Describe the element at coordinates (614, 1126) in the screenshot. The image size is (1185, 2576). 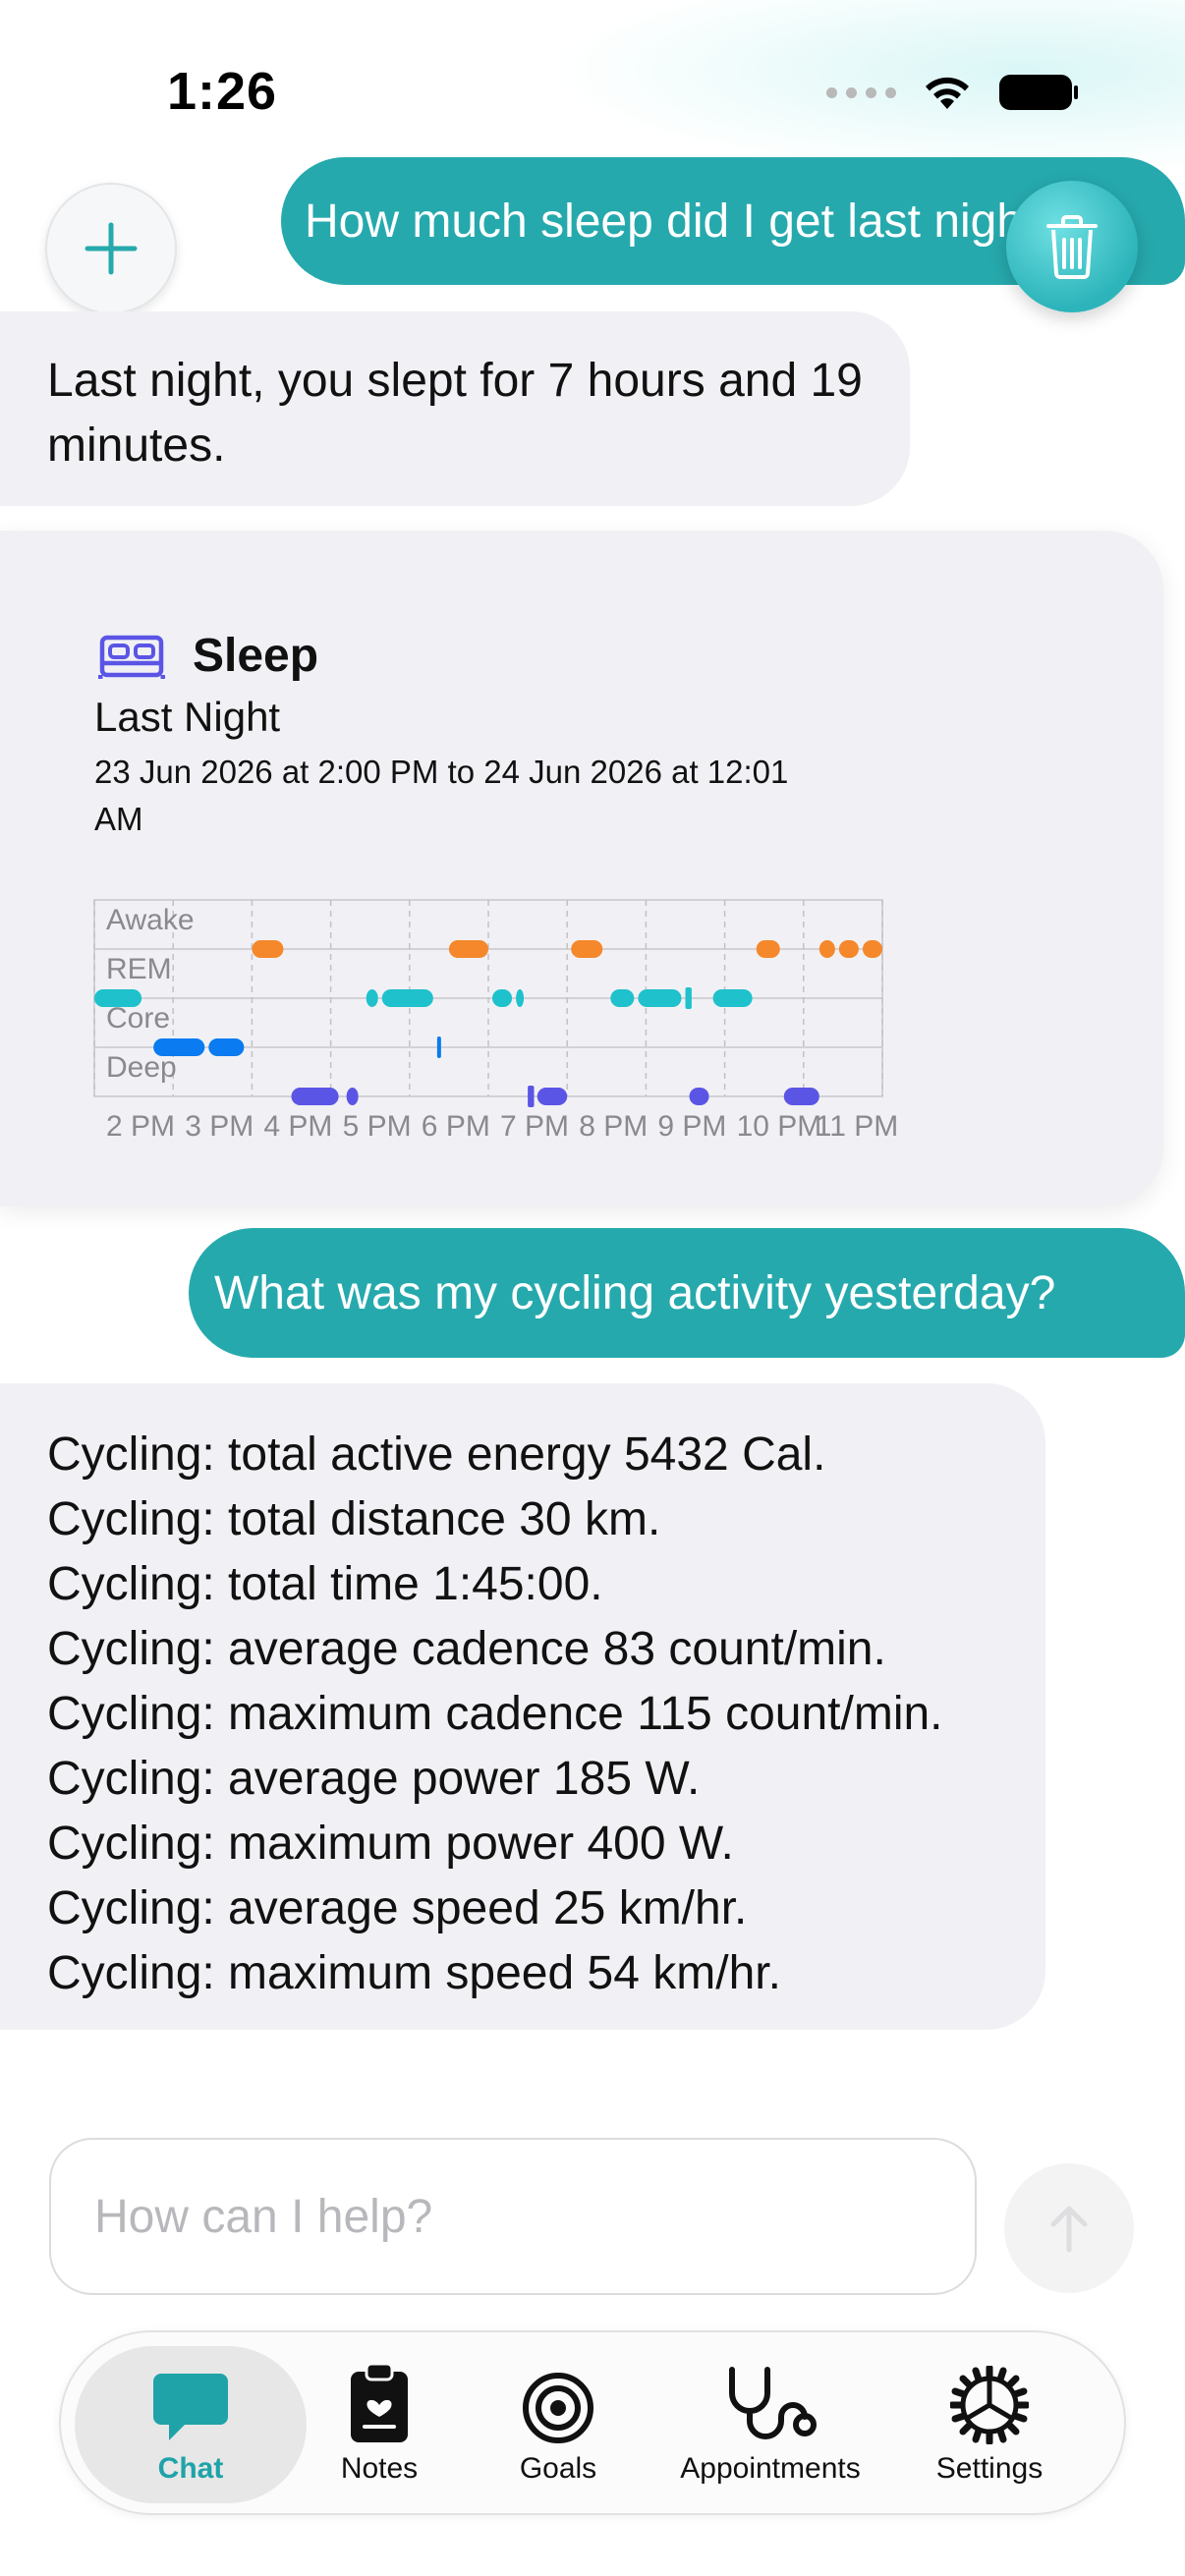
I see `chart-x-tick-label: 8 PM` at that location.